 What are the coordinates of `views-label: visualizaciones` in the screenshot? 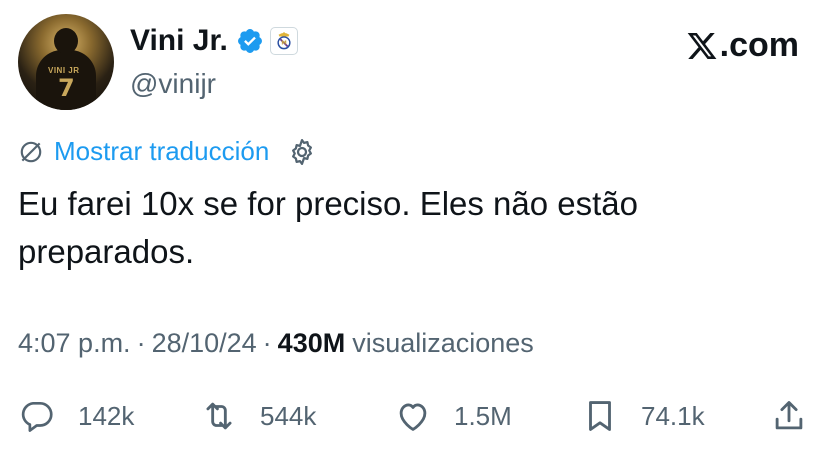 It's located at (443, 343).